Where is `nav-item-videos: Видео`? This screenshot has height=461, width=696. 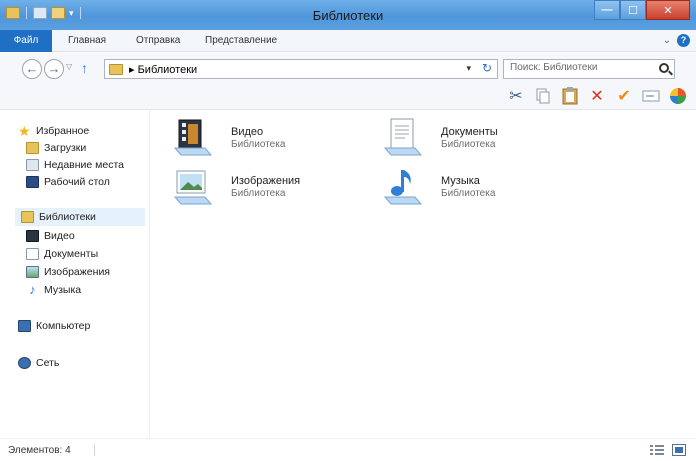 nav-item-videos: Видео is located at coordinates (50, 236).